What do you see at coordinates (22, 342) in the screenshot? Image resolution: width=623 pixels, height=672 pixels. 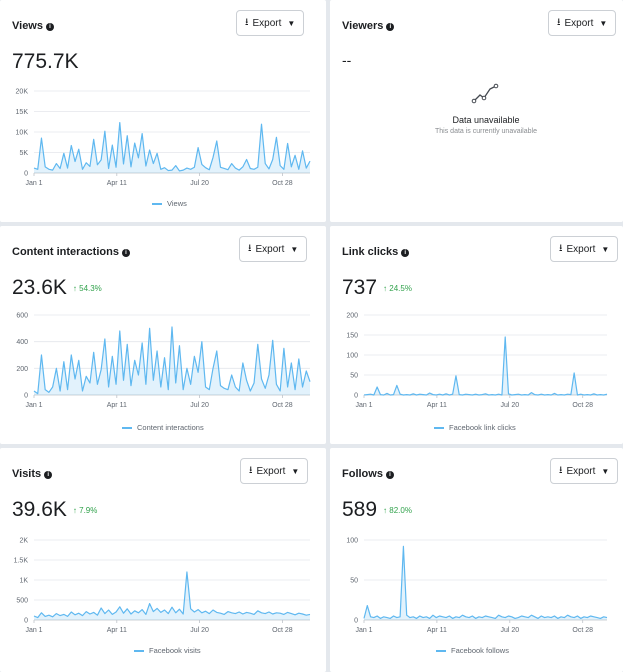 I see `y-tick-label: 400` at bounding box center [22, 342].